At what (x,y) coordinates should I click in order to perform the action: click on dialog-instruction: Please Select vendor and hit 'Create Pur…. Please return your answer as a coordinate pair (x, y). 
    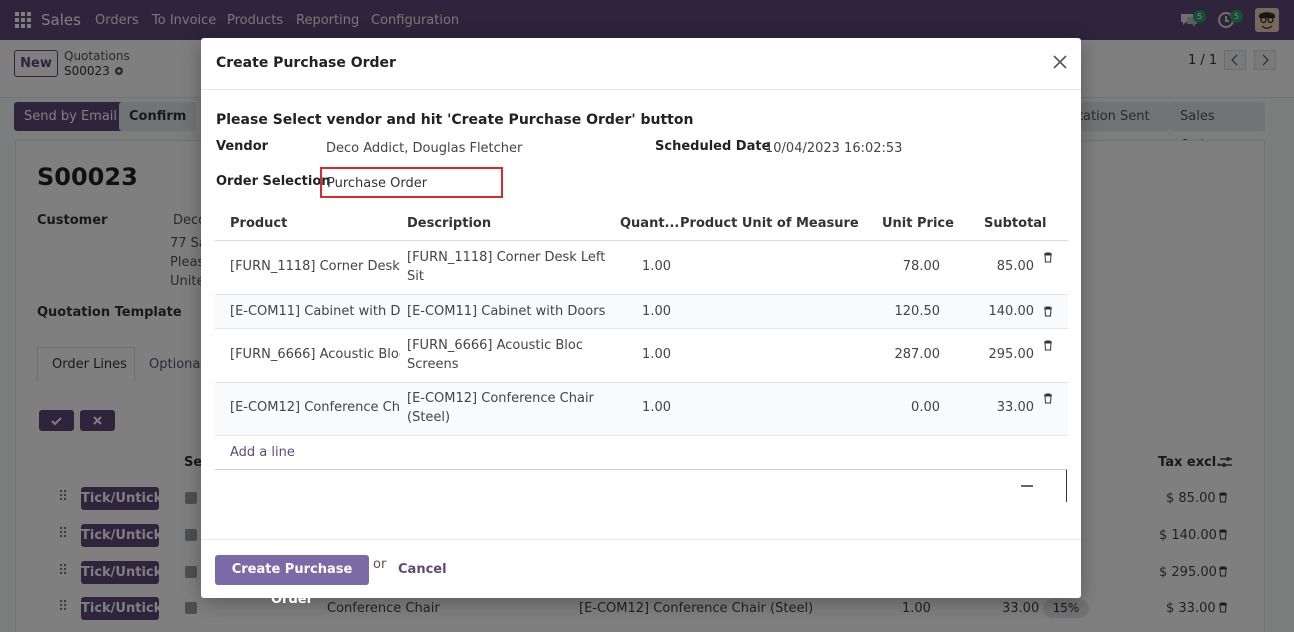
    Looking at the image, I should click on (455, 120).